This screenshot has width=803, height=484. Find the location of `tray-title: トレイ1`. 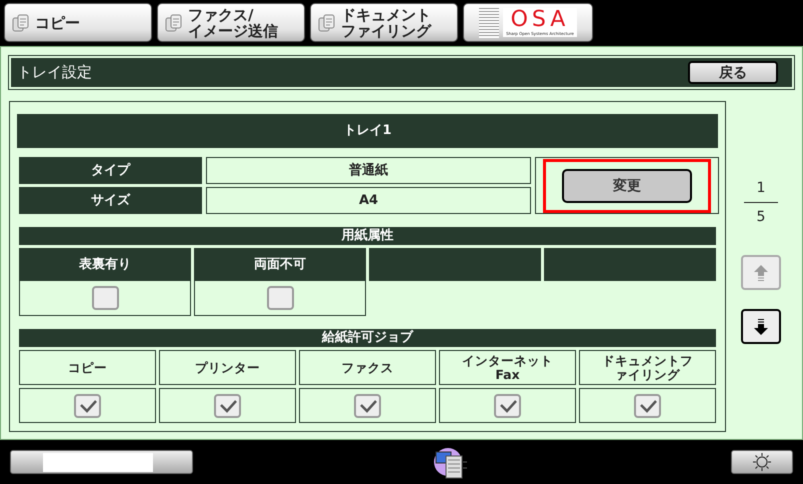

tray-title: トレイ1 is located at coordinates (367, 131).